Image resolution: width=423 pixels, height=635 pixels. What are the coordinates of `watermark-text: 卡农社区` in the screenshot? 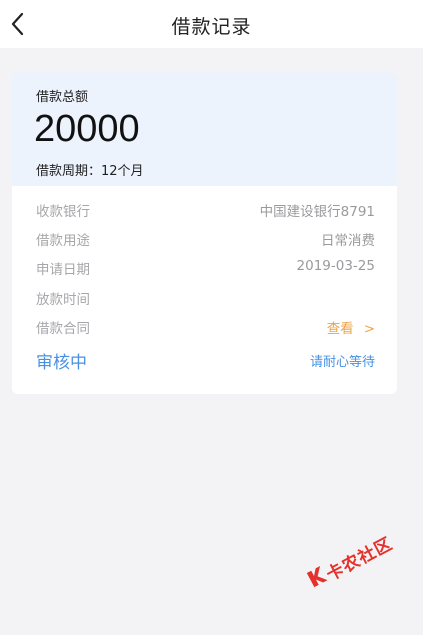 It's located at (360, 559).